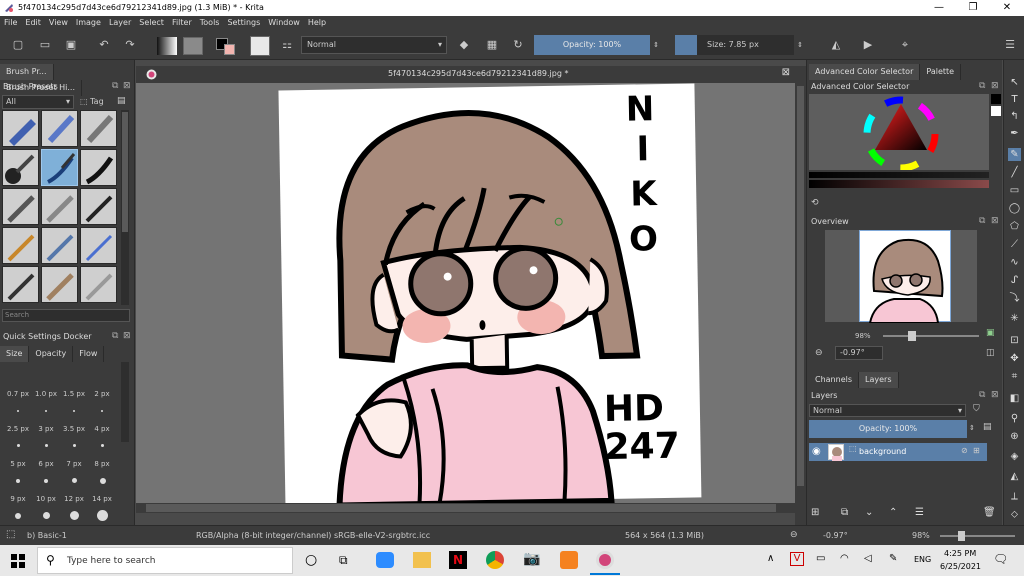 The image size is (1024, 576). What do you see at coordinates (1014, 116) in the screenshot?
I see `edit-shapes-tool-icon: ↰` at bounding box center [1014, 116].